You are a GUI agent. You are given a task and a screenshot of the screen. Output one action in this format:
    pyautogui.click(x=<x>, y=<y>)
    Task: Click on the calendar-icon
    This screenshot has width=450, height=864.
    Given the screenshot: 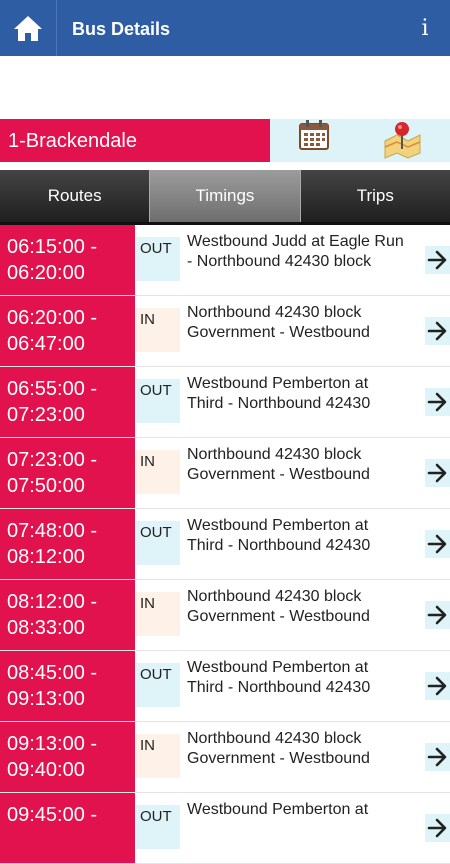 What is the action you would take?
    pyautogui.click(x=314, y=135)
    